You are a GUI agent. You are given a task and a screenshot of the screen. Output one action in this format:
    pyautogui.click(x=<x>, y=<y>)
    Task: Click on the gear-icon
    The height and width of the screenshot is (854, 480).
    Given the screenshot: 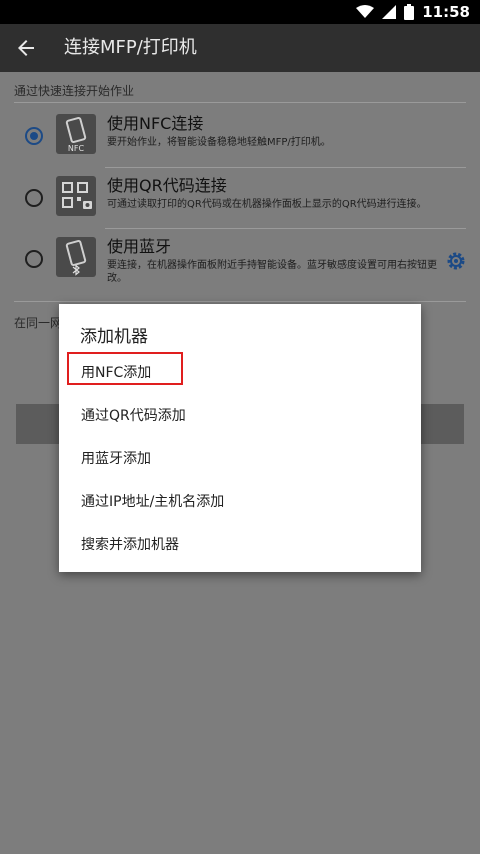 What is the action you would take?
    pyautogui.click(x=456, y=261)
    